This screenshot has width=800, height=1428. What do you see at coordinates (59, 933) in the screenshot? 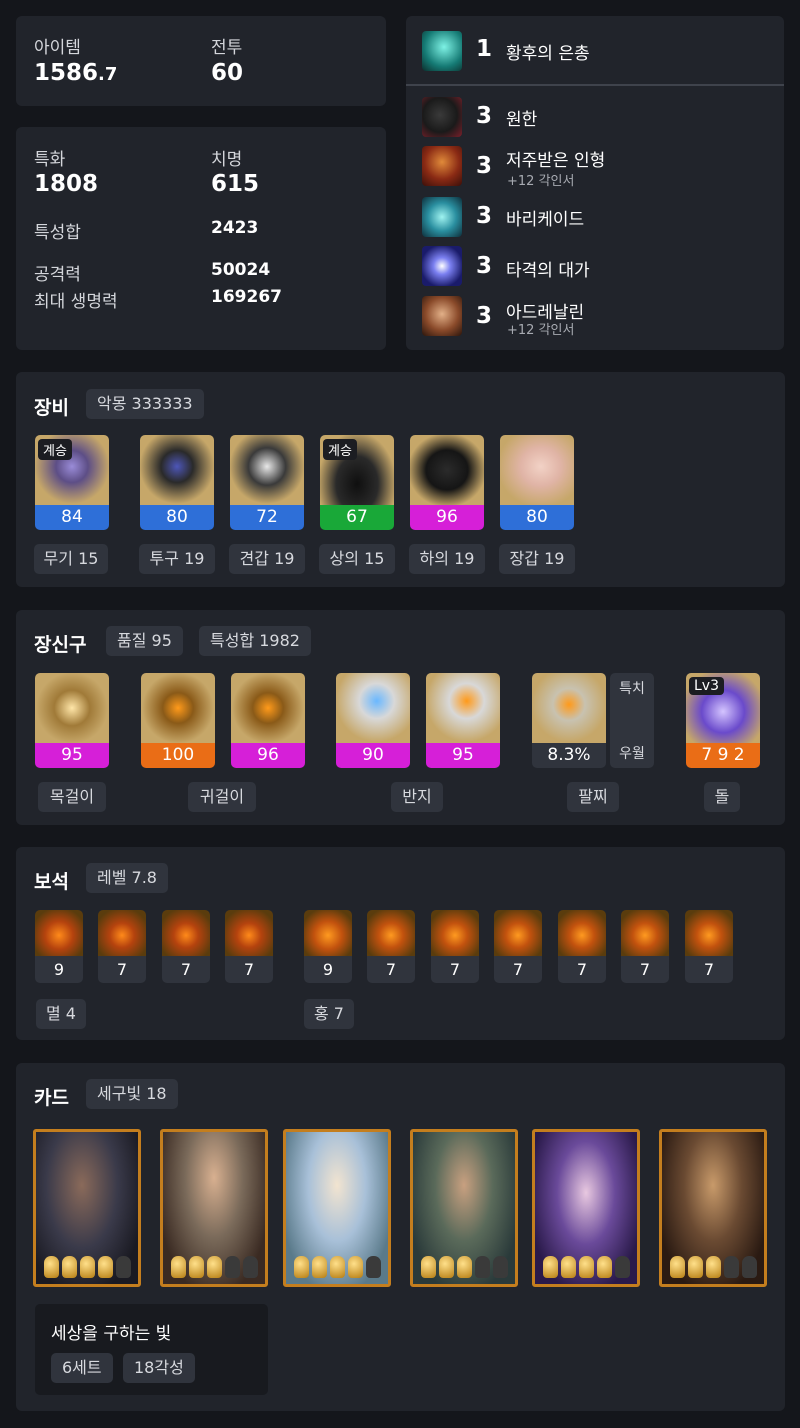
I see `annihilation-gem-icon` at bounding box center [59, 933].